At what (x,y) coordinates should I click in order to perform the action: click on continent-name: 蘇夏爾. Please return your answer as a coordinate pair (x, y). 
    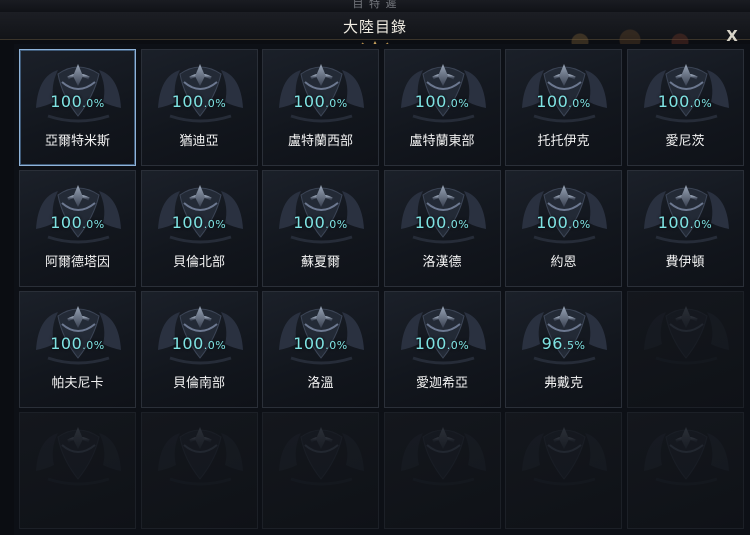
    Looking at the image, I should click on (320, 262).